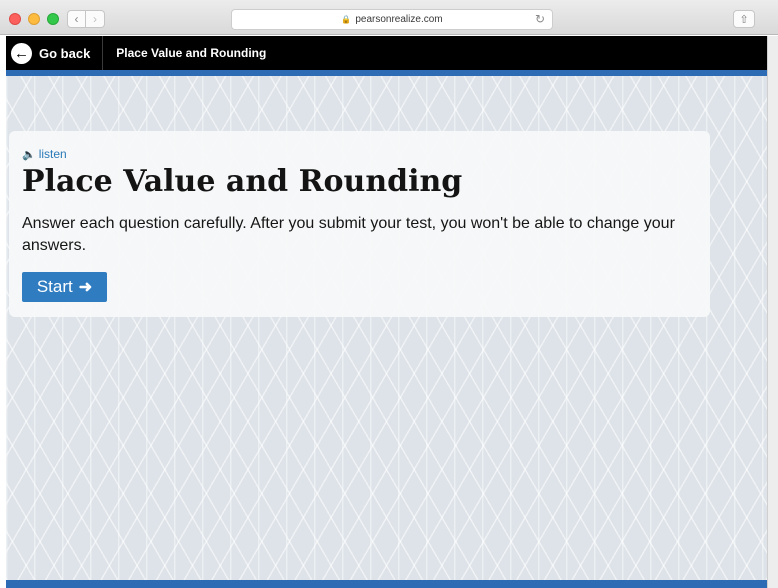  I want to click on chevron-right-icon: ›, so click(95, 19).